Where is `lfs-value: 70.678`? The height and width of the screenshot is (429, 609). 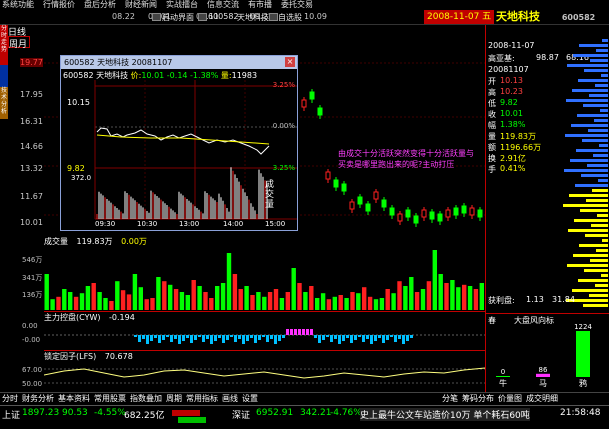
lfs-value: 70.678 is located at coordinates (118, 356).